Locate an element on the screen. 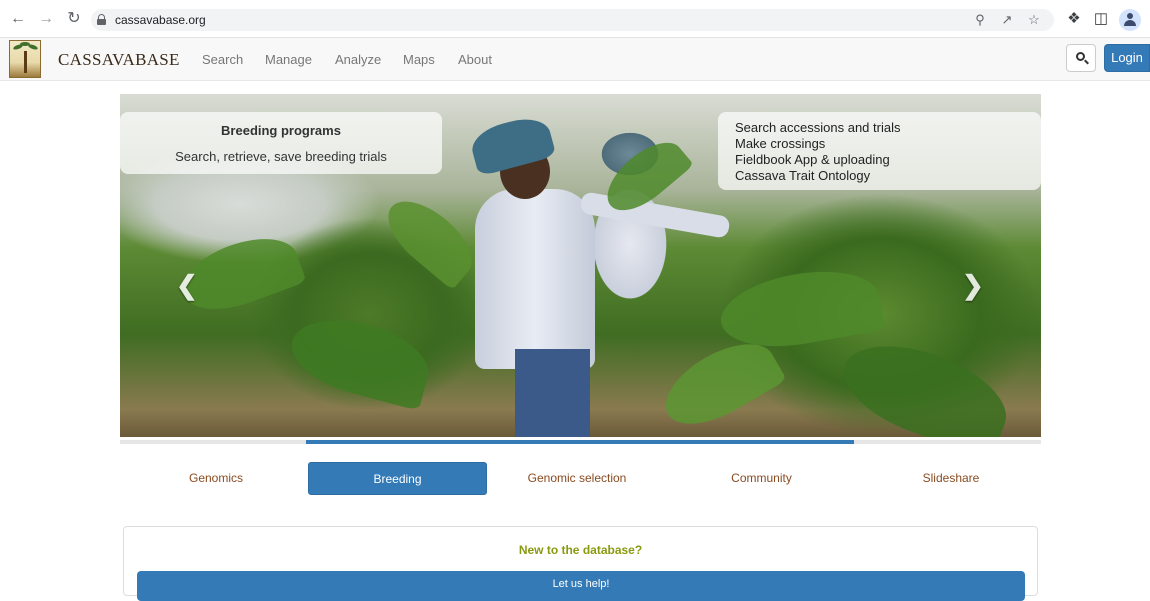 The image size is (1150, 601). tab-genomics: Genomics is located at coordinates (216, 478).